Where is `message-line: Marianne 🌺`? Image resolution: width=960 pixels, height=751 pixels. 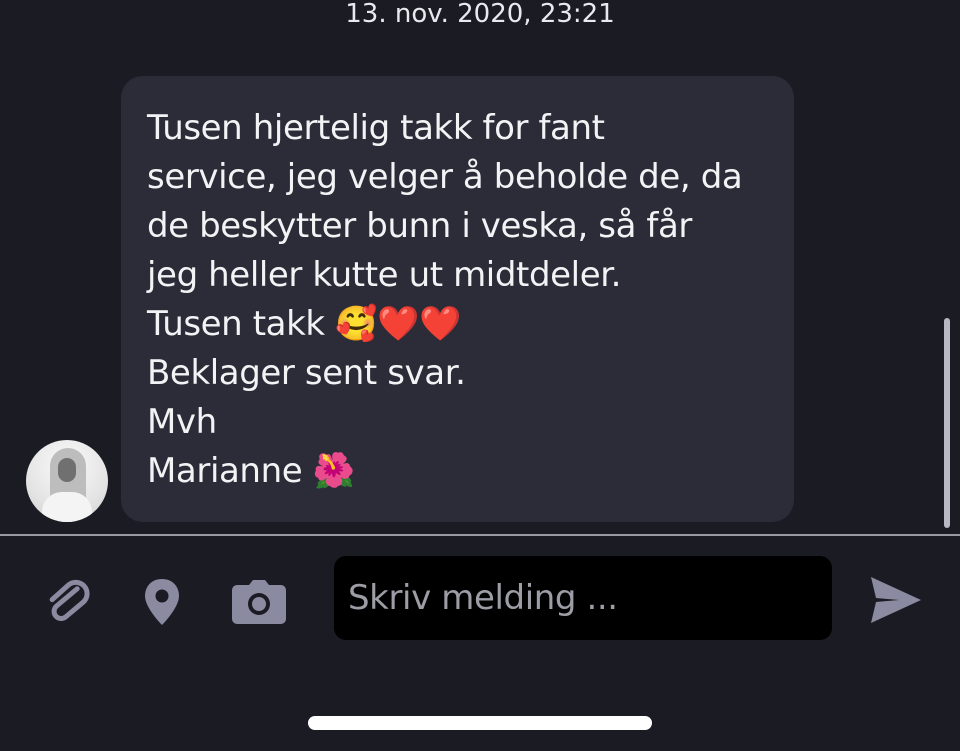
message-line: Marianne 🌺 is located at coordinates (251, 471).